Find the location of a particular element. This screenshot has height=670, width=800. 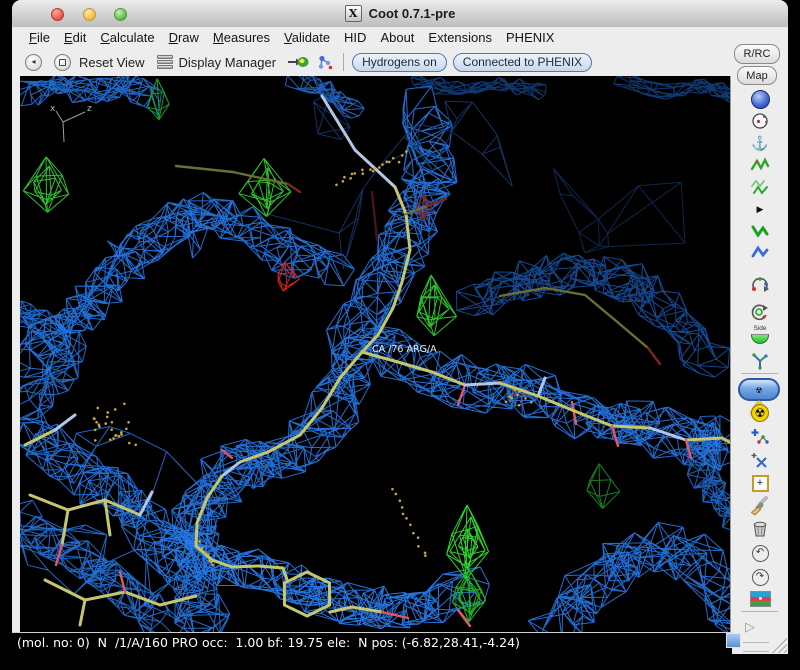

display-manager-button: Display Manager is located at coordinates (228, 62).